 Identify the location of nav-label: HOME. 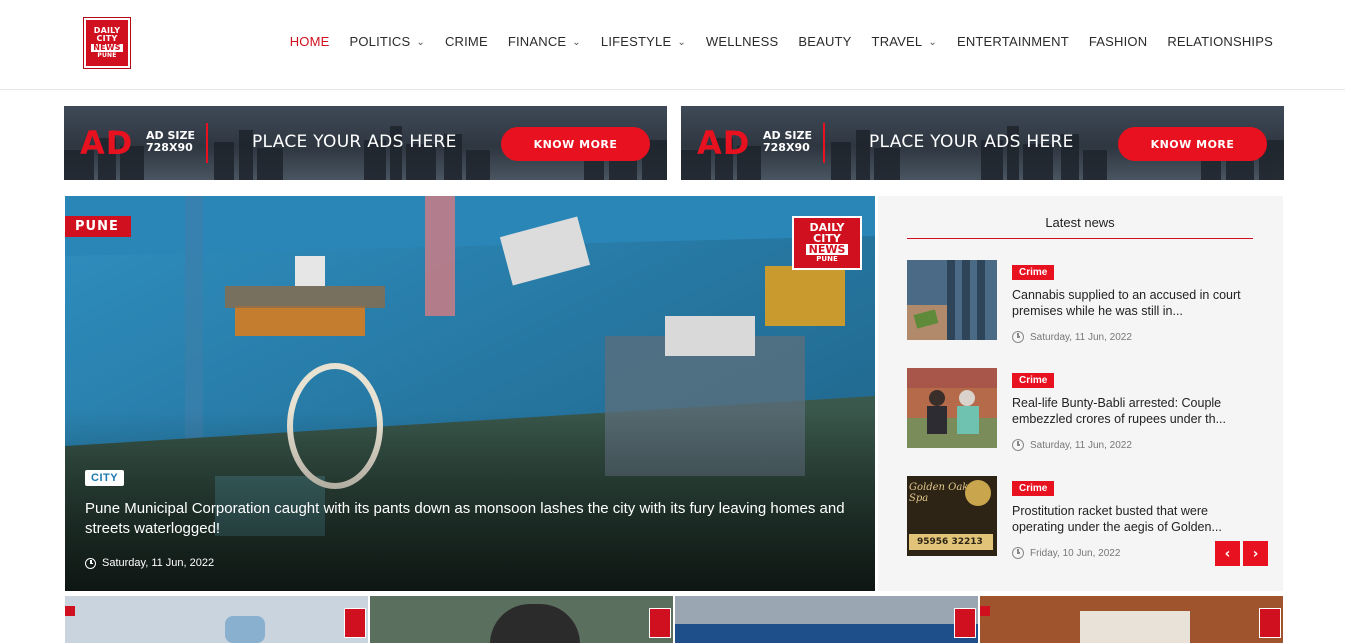
(309, 41).